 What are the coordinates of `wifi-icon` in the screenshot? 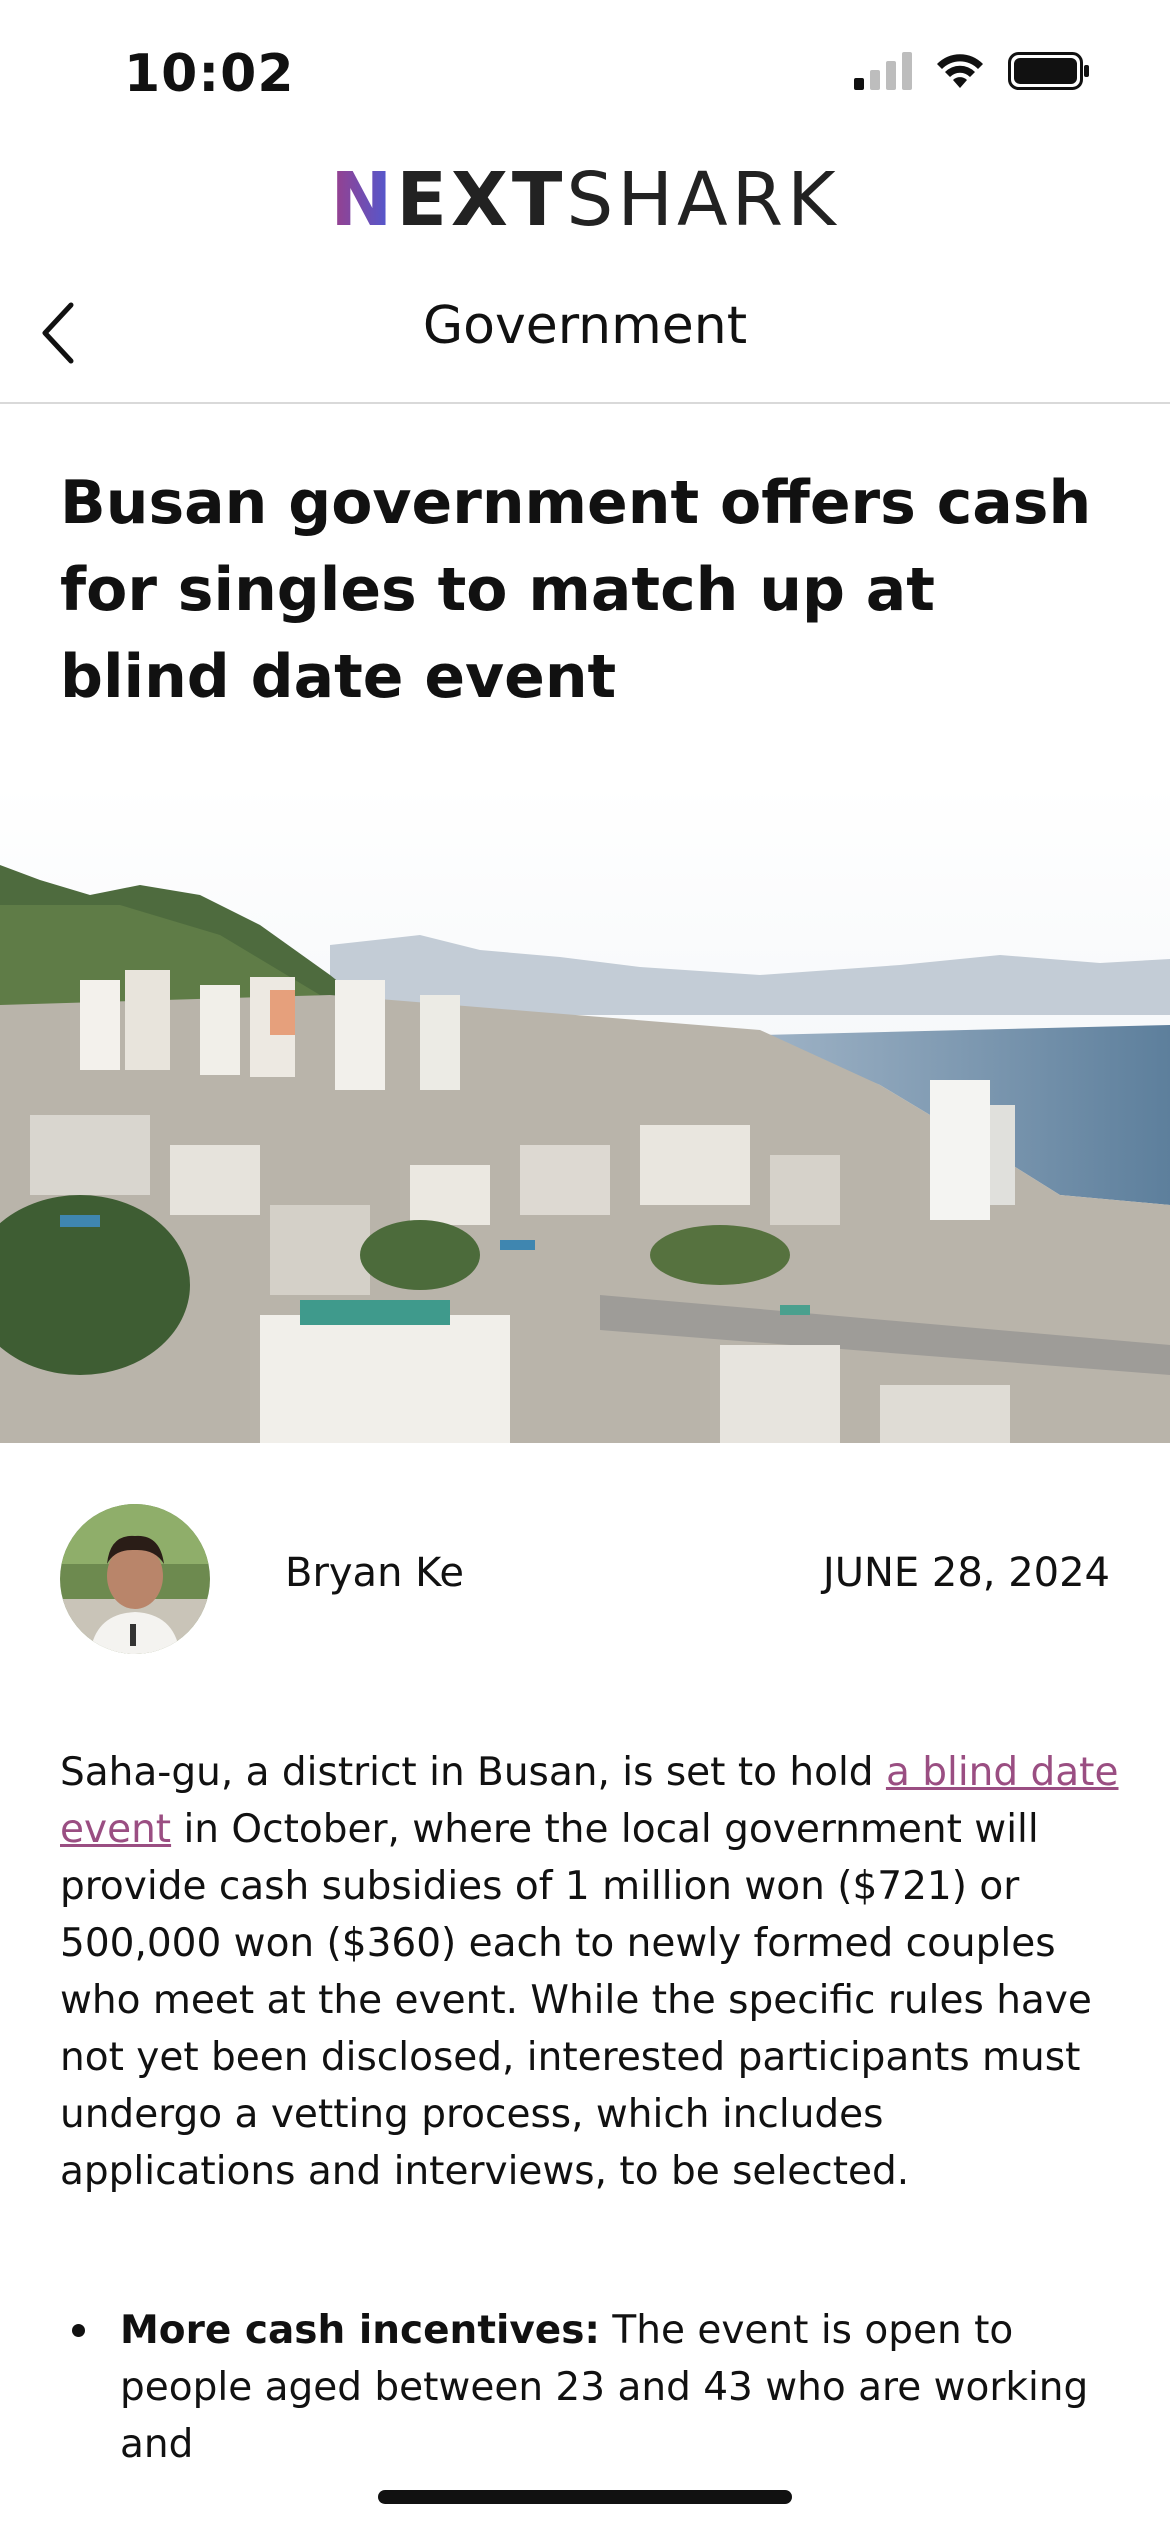 It's located at (960, 71).